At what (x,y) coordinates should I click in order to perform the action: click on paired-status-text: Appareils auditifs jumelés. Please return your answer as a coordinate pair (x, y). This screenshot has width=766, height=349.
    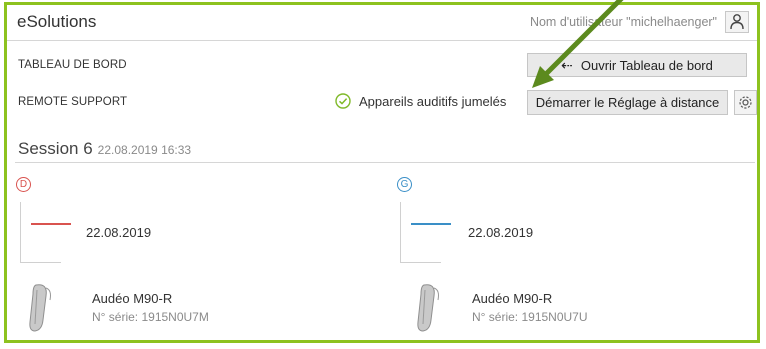
    Looking at the image, I should click on (433, 101).